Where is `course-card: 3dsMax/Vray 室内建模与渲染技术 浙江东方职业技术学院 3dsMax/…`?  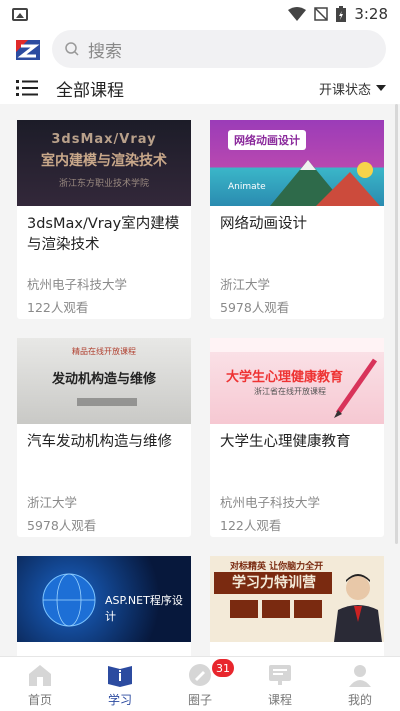 course-card: 3dsMax/Vray 室内建模与渲染技术 浙江东方职业技术学院 3dsMax/… is located at coordinates (104, 219).